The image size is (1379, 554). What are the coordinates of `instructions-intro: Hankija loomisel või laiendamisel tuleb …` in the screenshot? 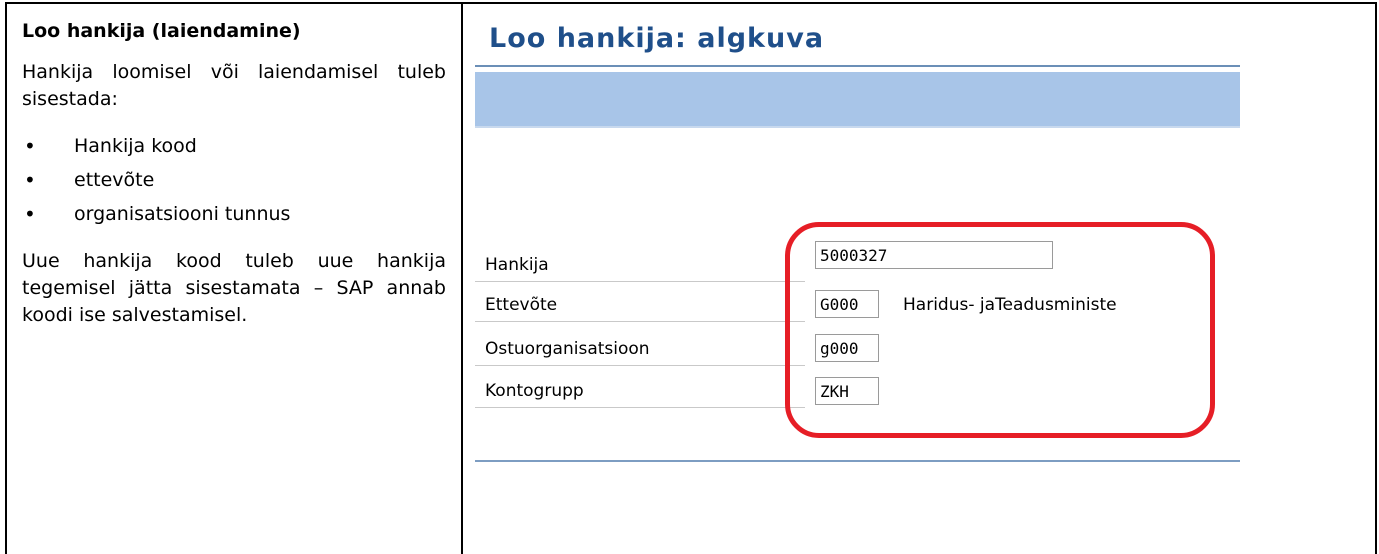 It's located at (234, 85).